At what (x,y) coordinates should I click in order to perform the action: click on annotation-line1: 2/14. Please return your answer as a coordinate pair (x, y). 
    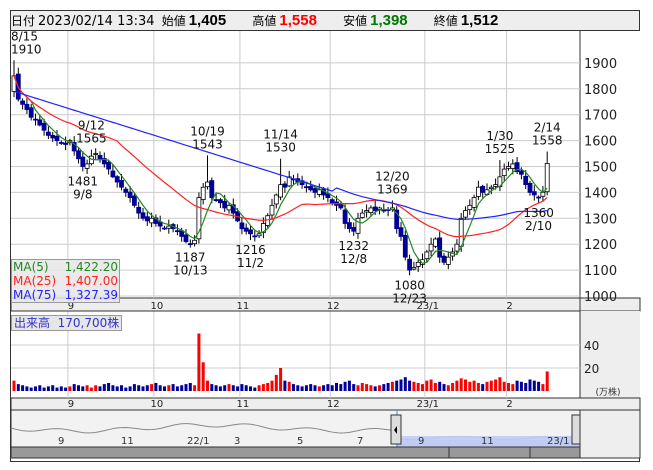
    Looking at the image, I should click on (547, 127).